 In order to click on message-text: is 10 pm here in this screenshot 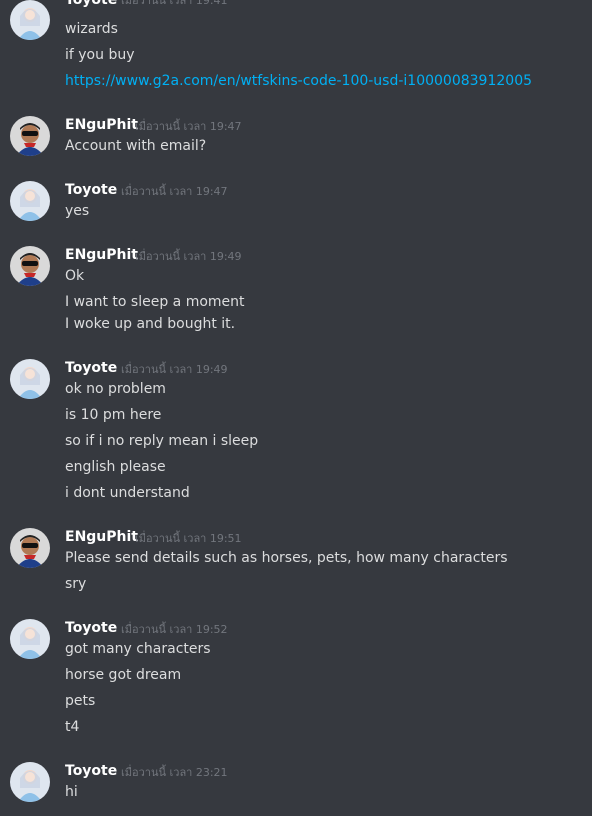, I will do `click(113, 415)`.